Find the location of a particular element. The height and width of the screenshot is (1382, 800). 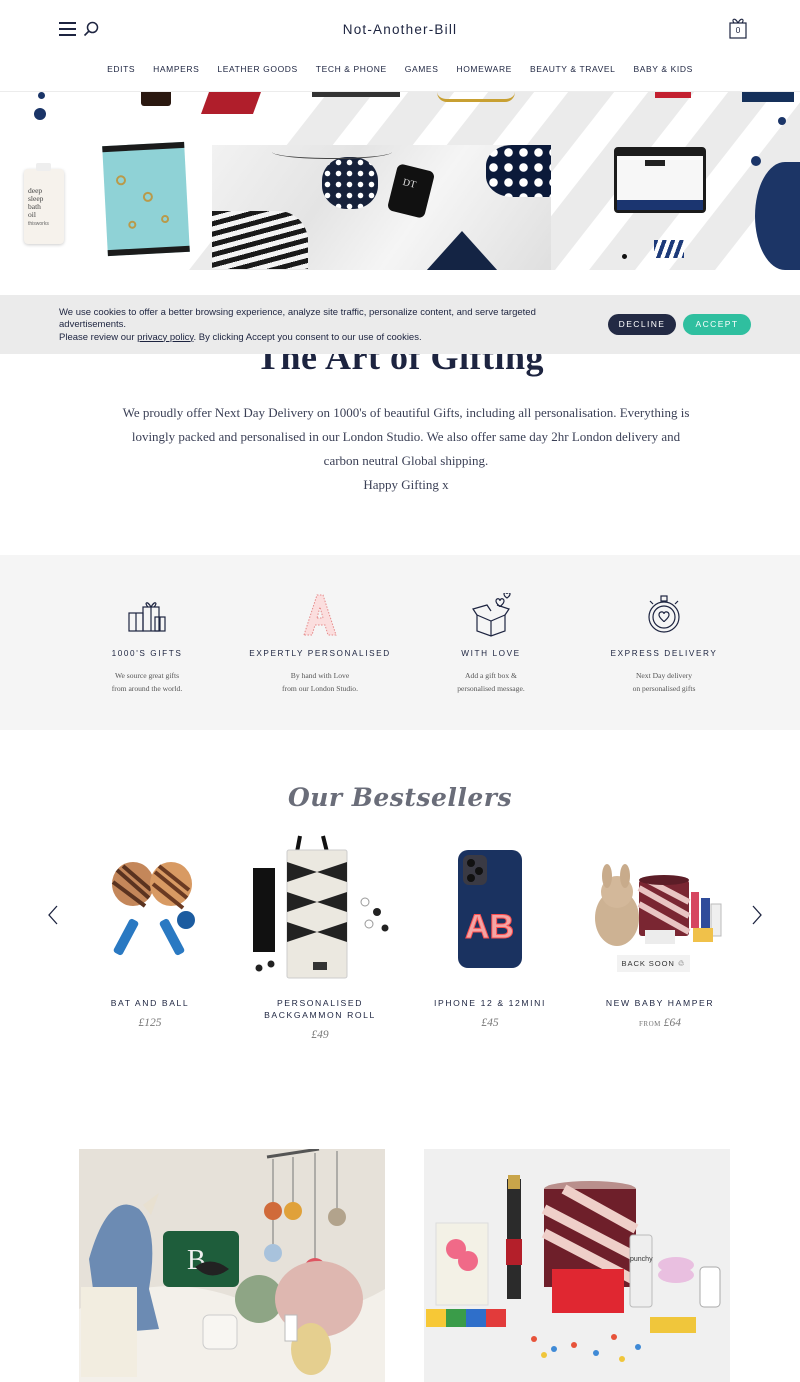

product-card: PERSONALISED BACKGAMMON ROLL £49 is located at coordinates (320, 936).